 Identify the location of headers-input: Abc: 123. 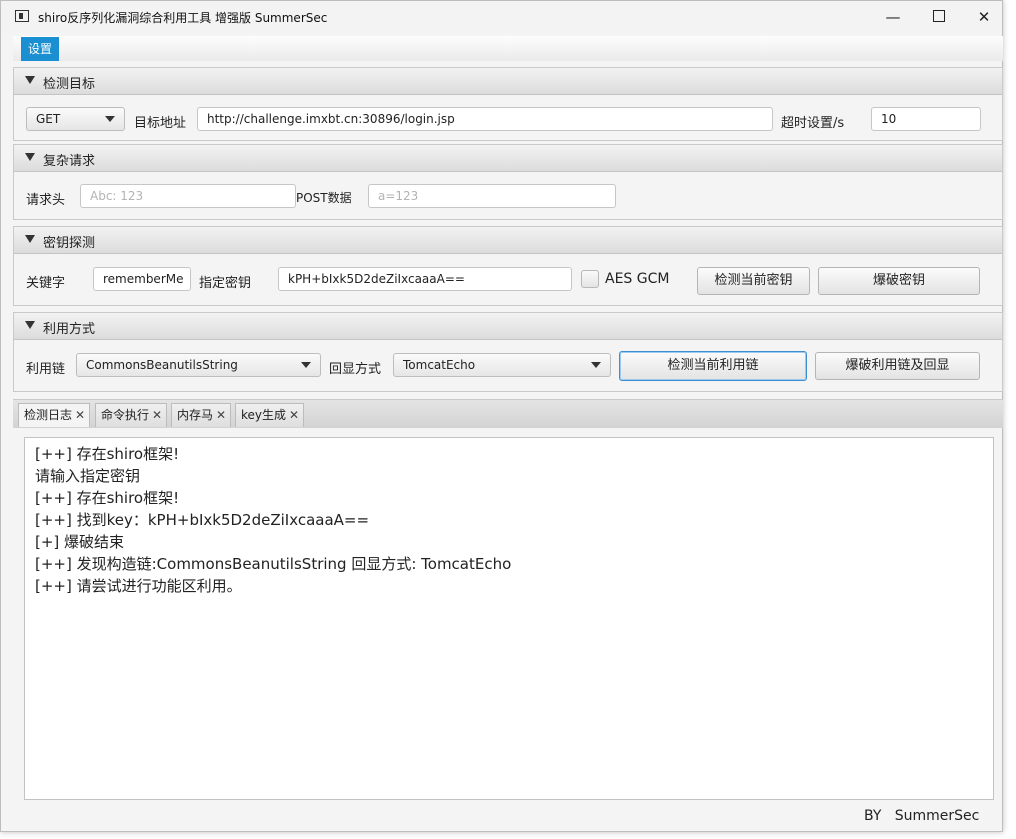
(188, 196).